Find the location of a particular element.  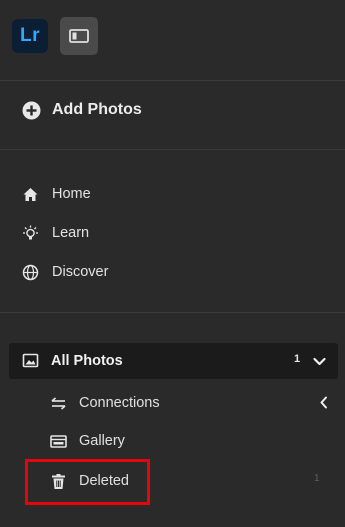

divider-middle is located at coordinates (172, 149).